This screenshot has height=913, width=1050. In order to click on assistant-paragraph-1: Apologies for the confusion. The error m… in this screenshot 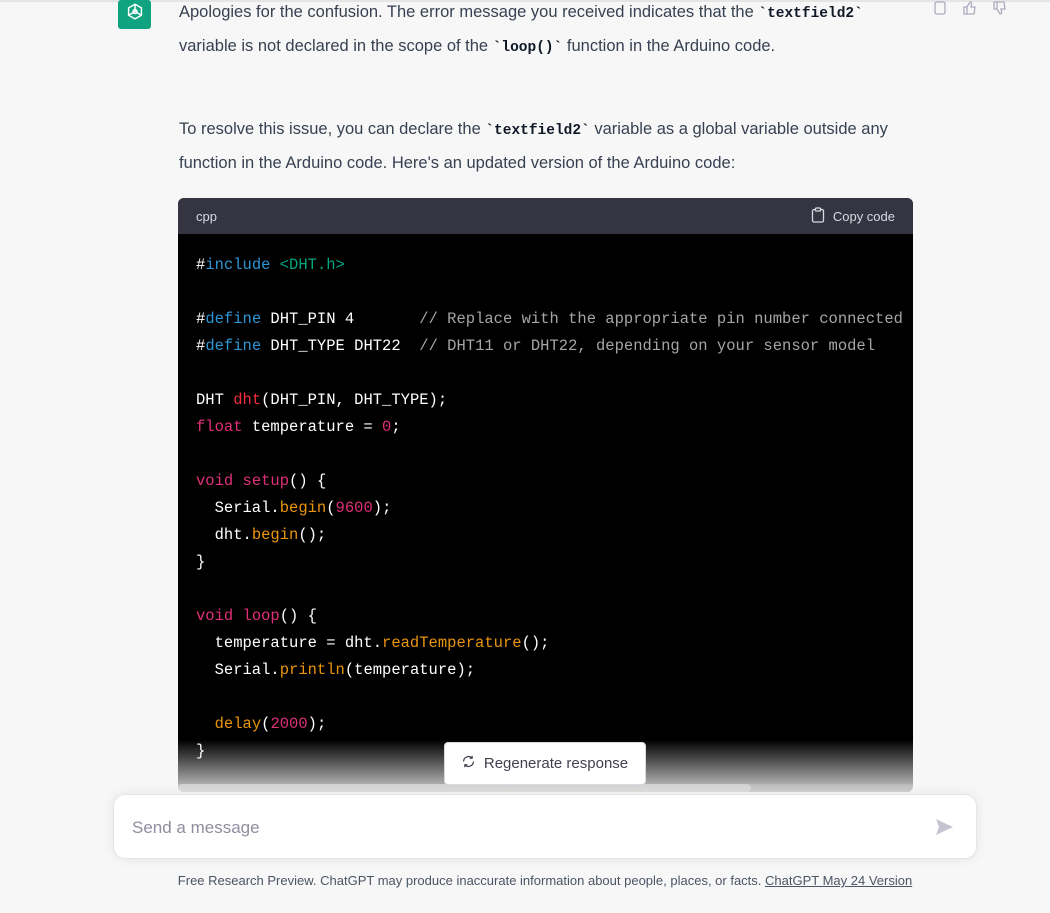, I will do `click(549, 32)`.